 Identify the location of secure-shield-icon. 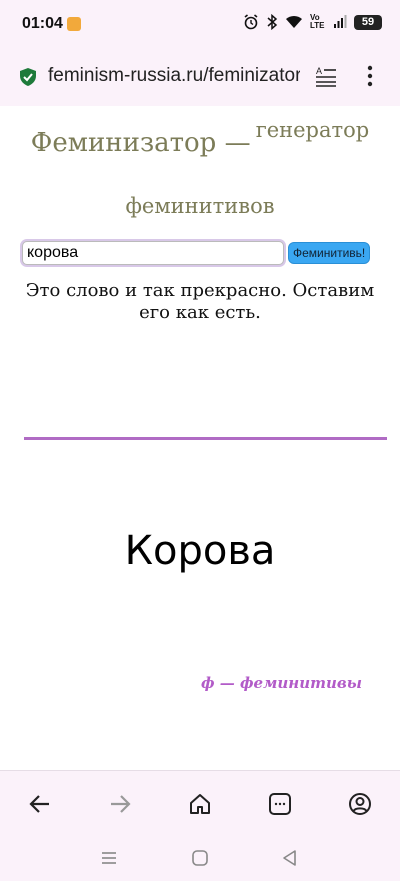
(28, 77).